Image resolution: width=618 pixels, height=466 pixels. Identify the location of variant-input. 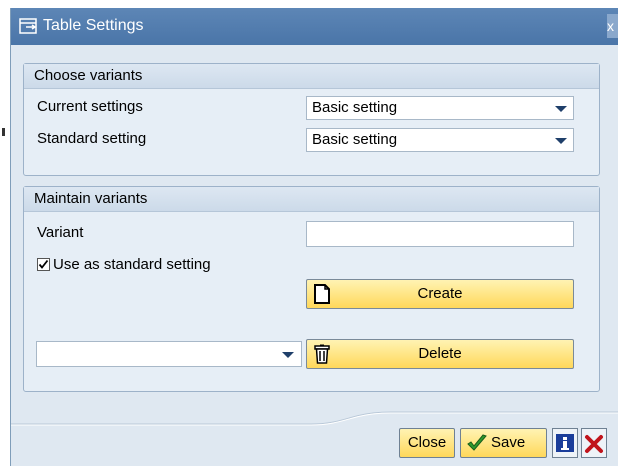
(440, 234).